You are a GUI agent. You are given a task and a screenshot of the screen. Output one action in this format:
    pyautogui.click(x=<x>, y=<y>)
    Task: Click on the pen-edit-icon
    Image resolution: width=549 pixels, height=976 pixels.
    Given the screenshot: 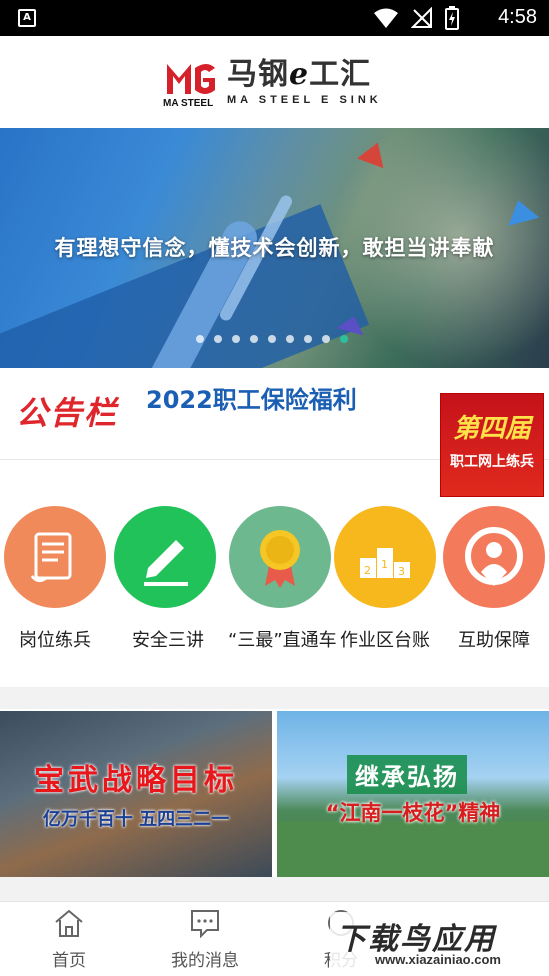 What is the action you would take?
    pyautogui.click(x=165, y=557)
    